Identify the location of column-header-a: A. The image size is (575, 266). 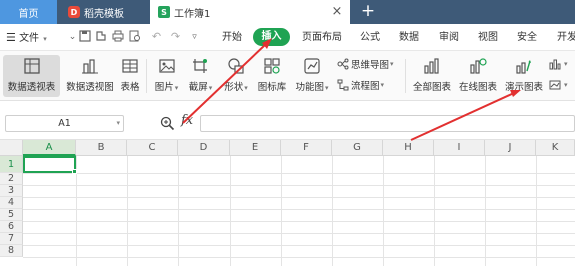
(49, 148).